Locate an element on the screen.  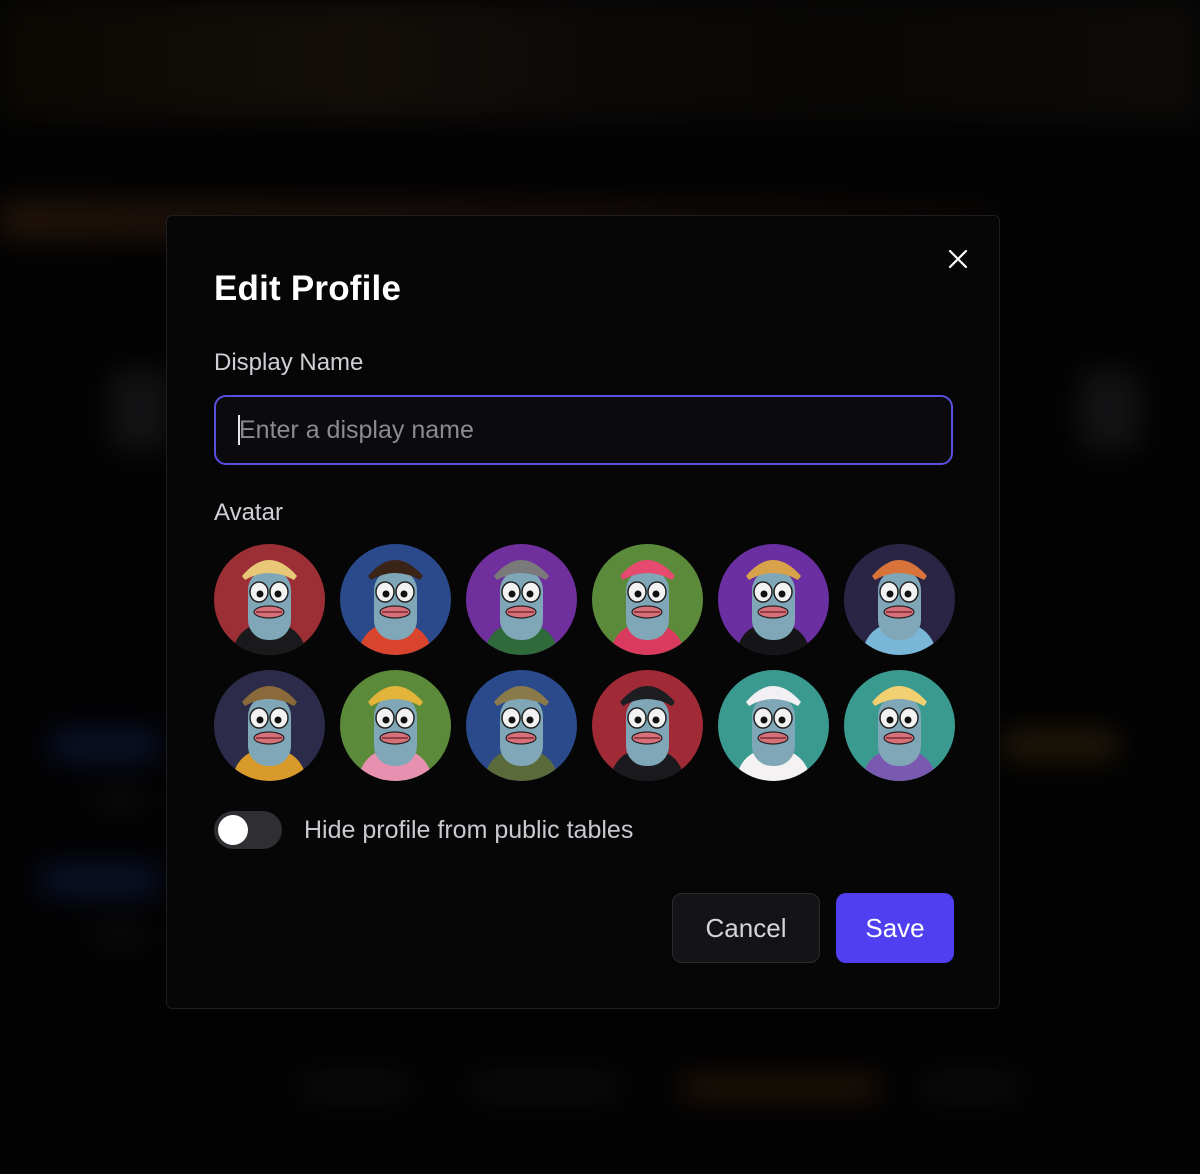
display-name-placeholder: Enter a display name is located at coordinates (356, 429).